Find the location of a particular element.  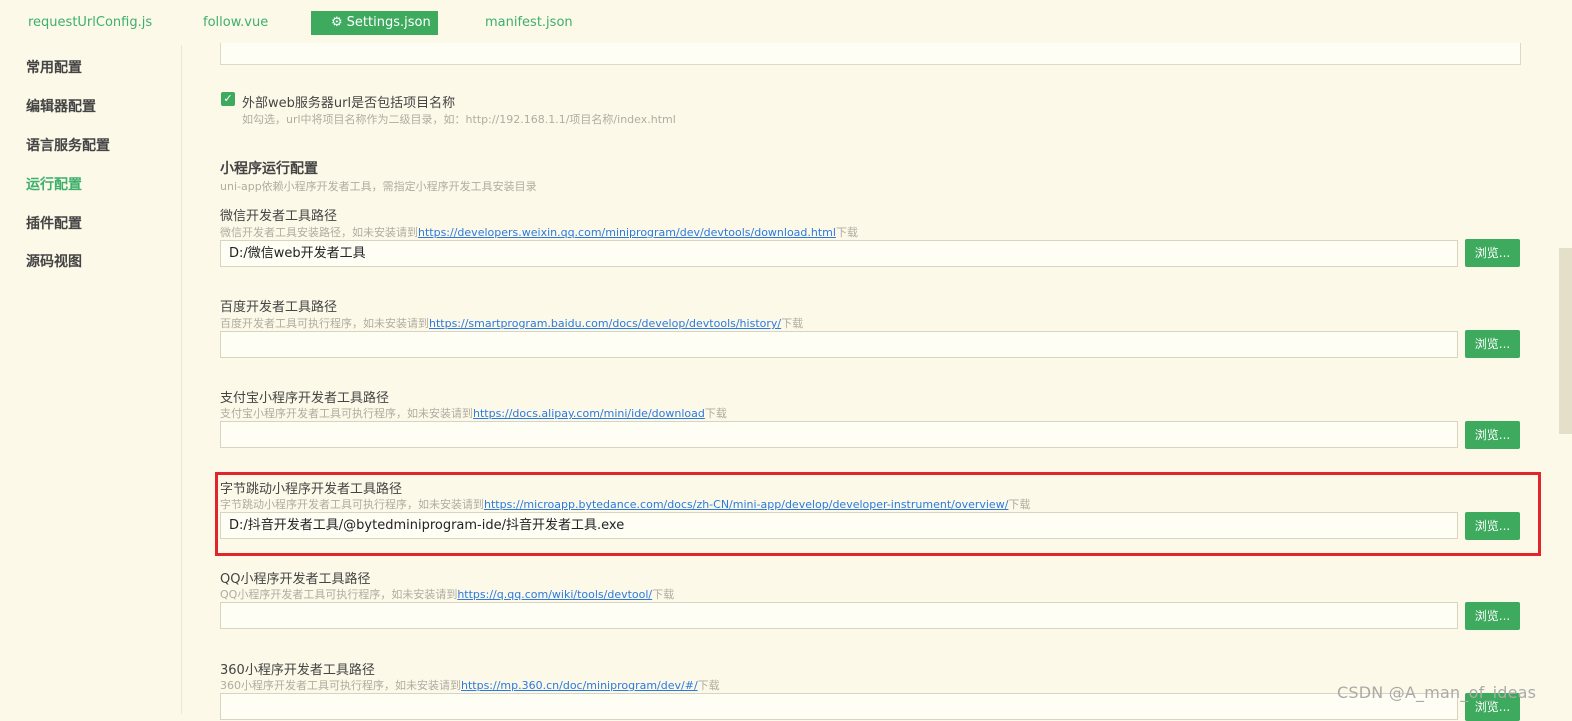

check-icon: ✓ is located at coordinates (228, 98).